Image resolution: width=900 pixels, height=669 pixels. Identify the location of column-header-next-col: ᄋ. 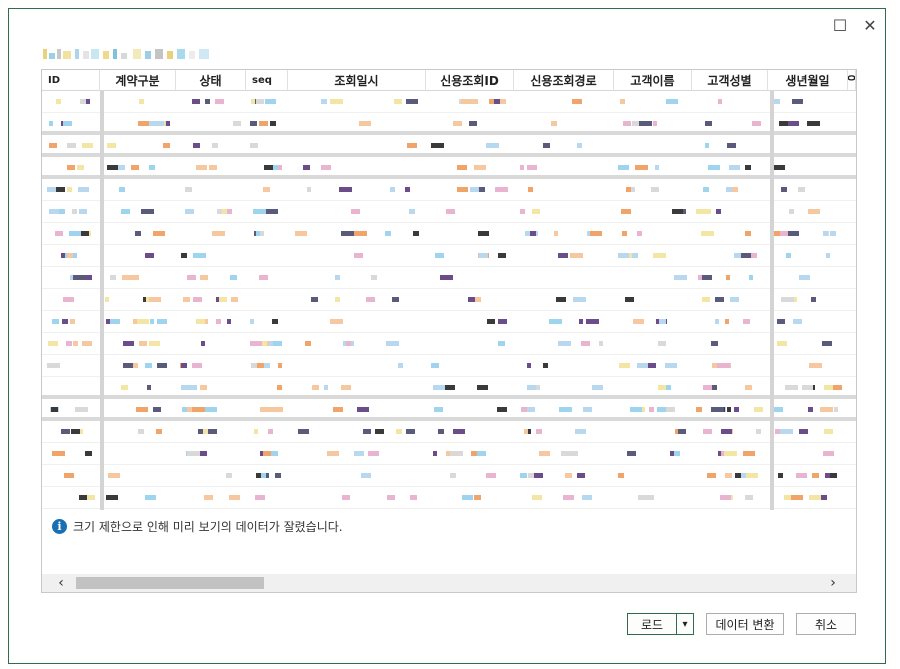
(852, 80).